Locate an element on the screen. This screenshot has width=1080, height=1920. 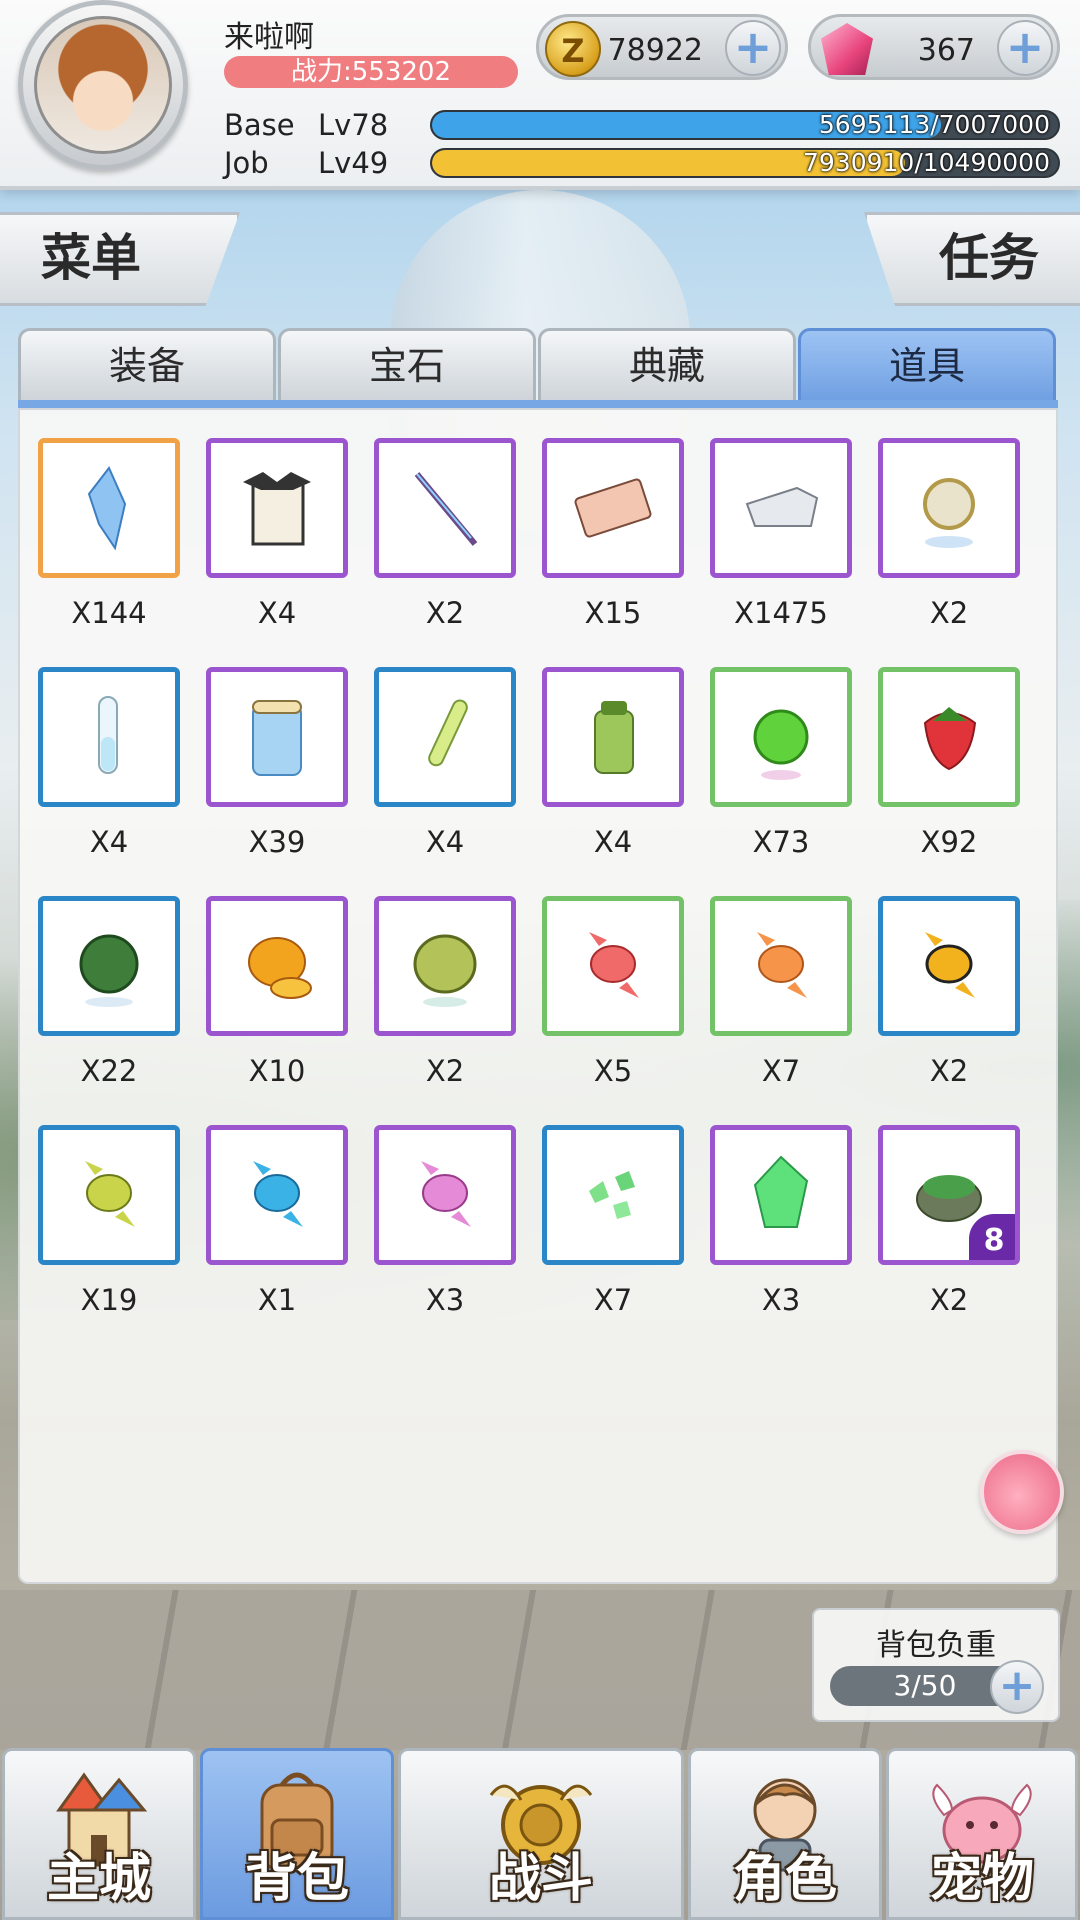
player-name: 来啦啊 is located at coordinates (269, 37).